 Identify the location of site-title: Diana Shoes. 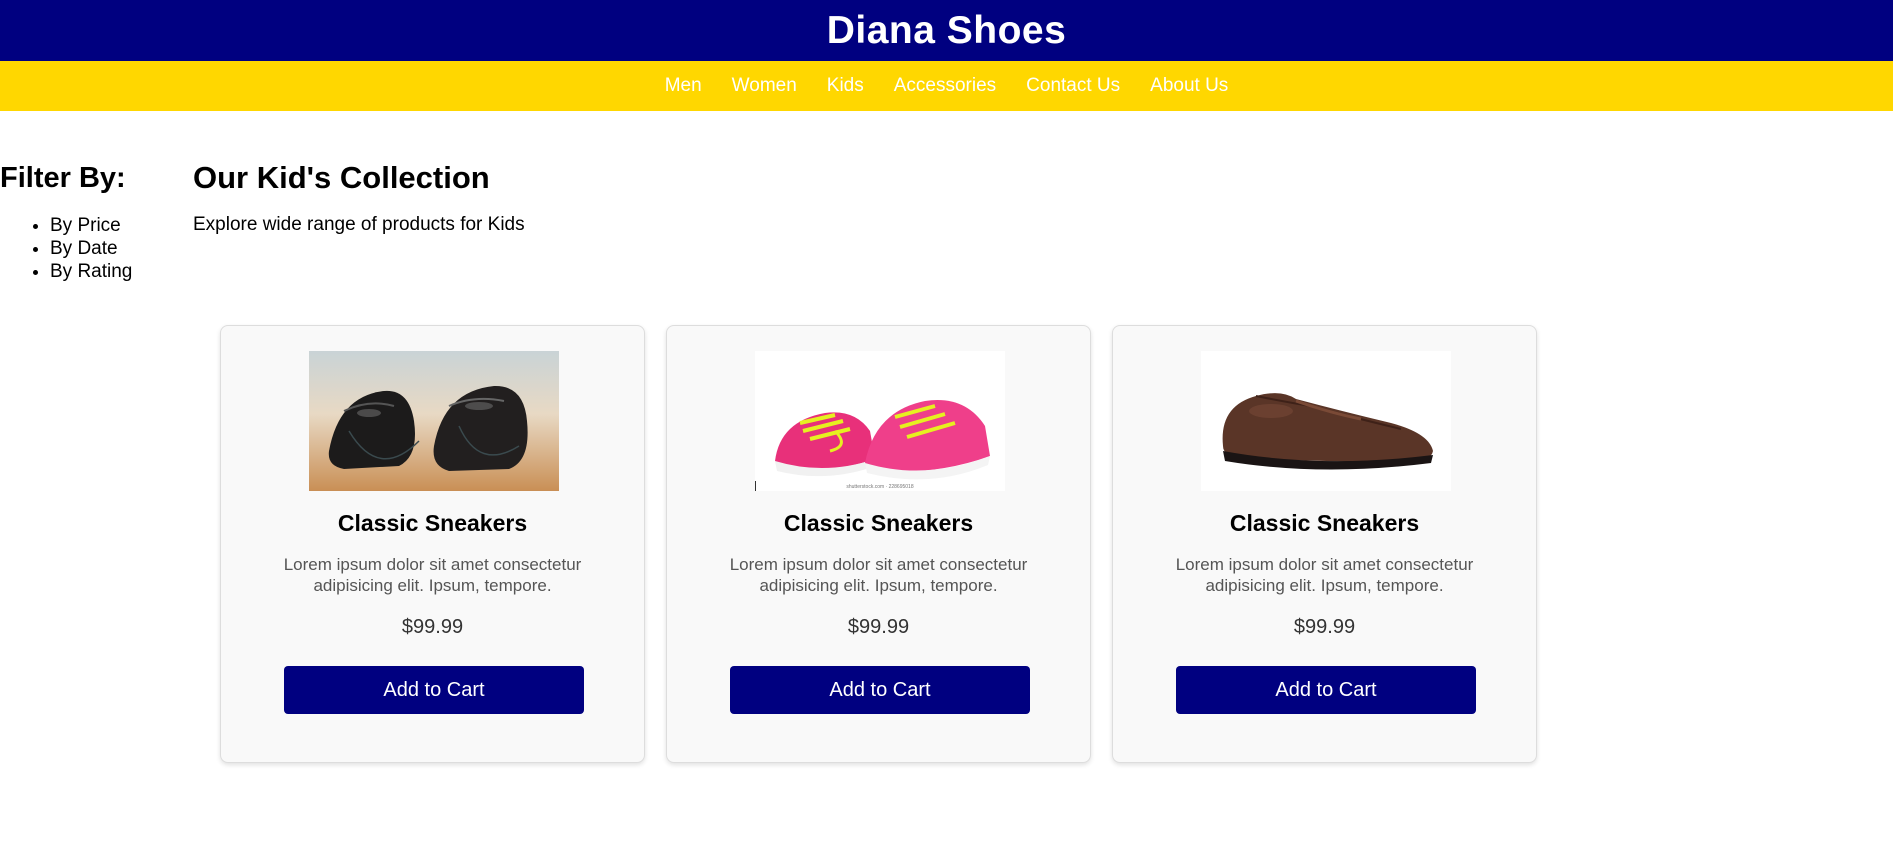
(946, 30).